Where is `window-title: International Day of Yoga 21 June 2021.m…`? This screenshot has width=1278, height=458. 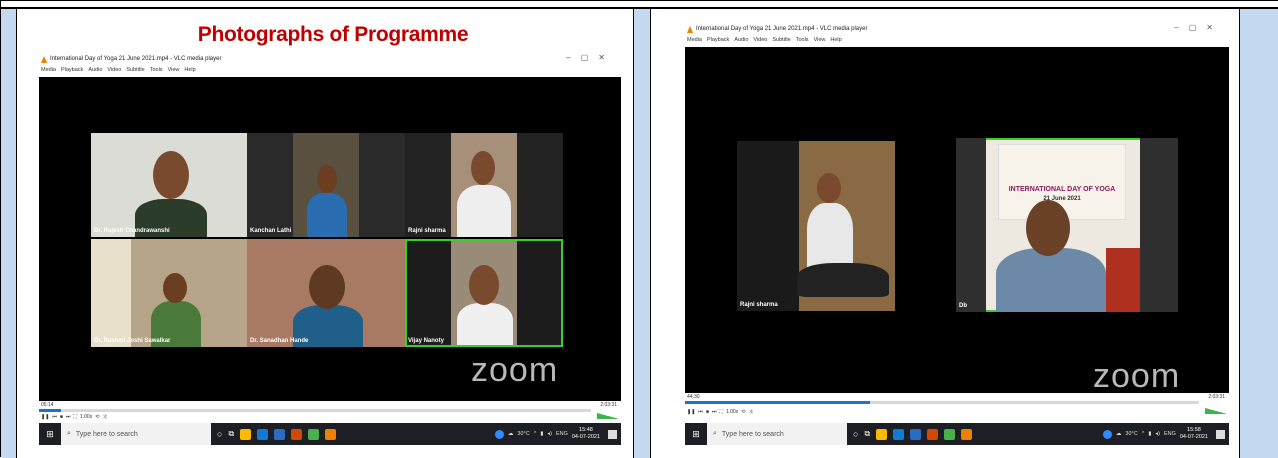 window-title: International Day of Yoga 21 June 2021.m… is located at coordinates (136, 59).